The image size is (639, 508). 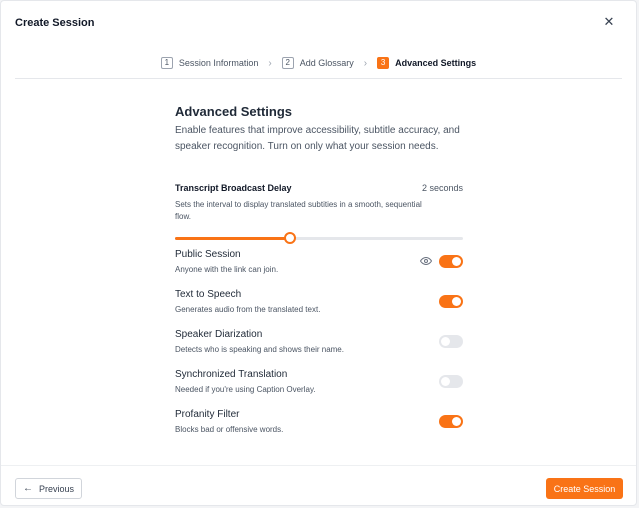 What do you see at coordinates (426, 261) in the screenshot?
I see `eye-icon` at bounding box center [426, 261].